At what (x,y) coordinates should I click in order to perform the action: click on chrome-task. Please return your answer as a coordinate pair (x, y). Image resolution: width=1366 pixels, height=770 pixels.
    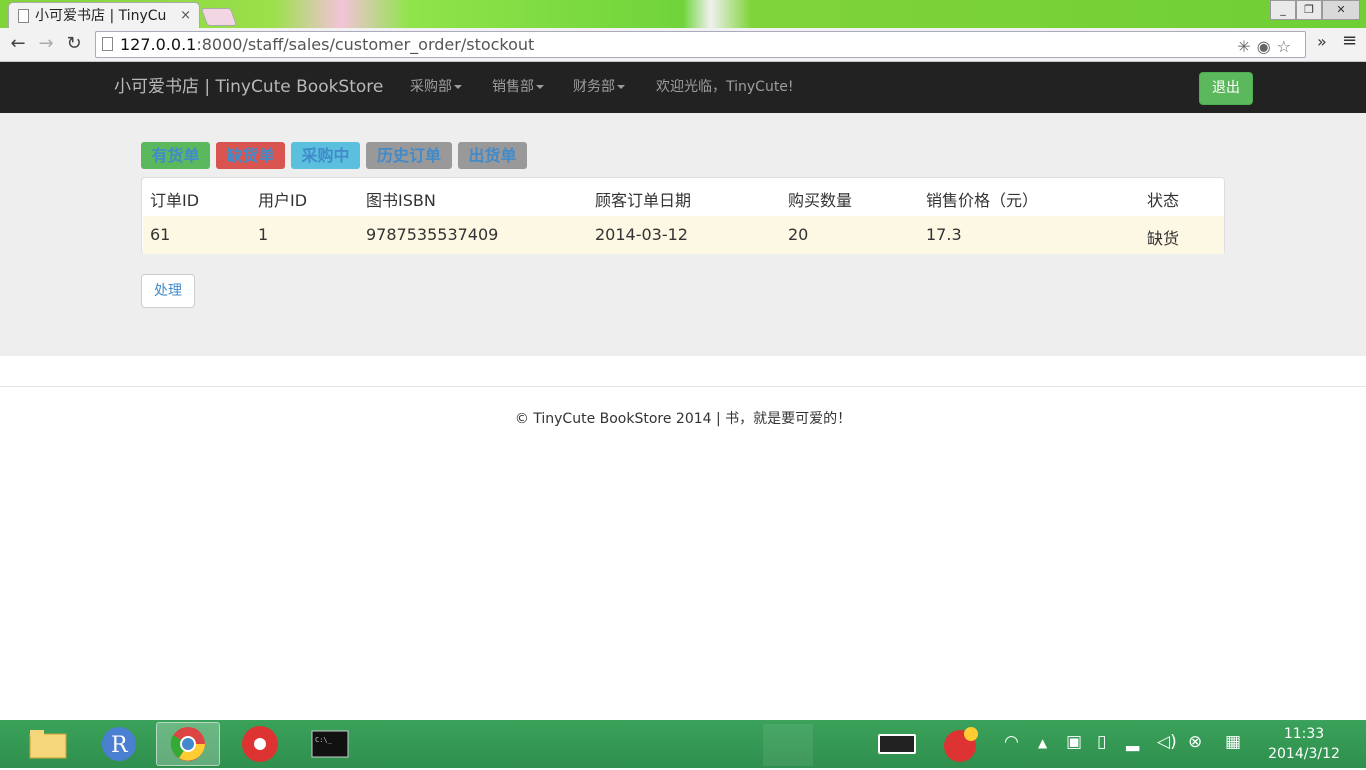
    Looking at the image, I should click on (188, 744).